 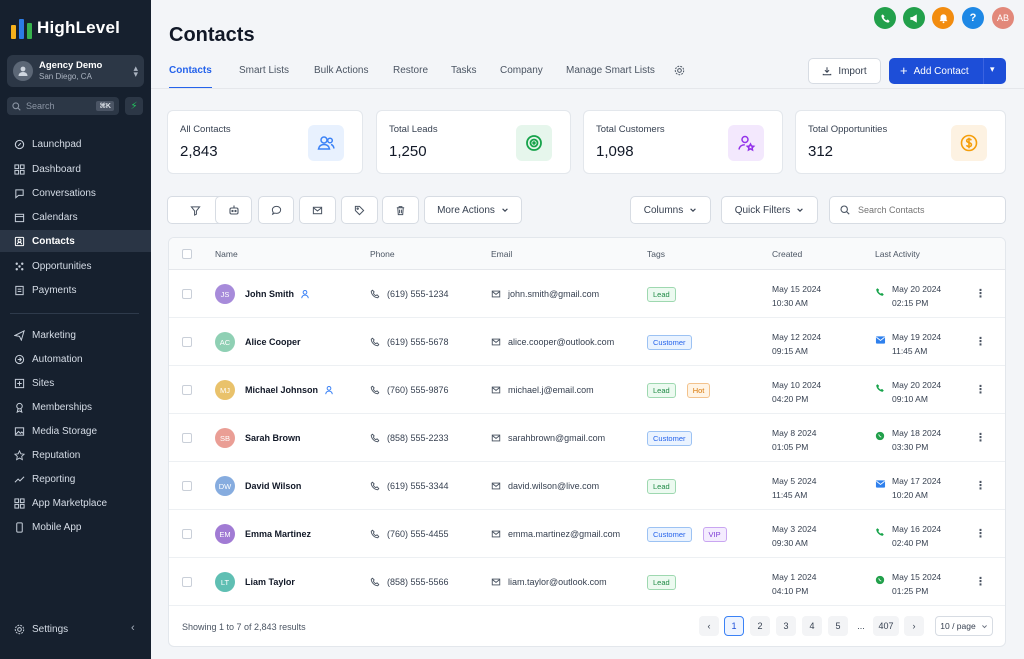 What do you see at coordinates (75, 169) in the screenshot?
I see `sidebar-item-dashboard: Dashboard` at bounding box center [75, 169].